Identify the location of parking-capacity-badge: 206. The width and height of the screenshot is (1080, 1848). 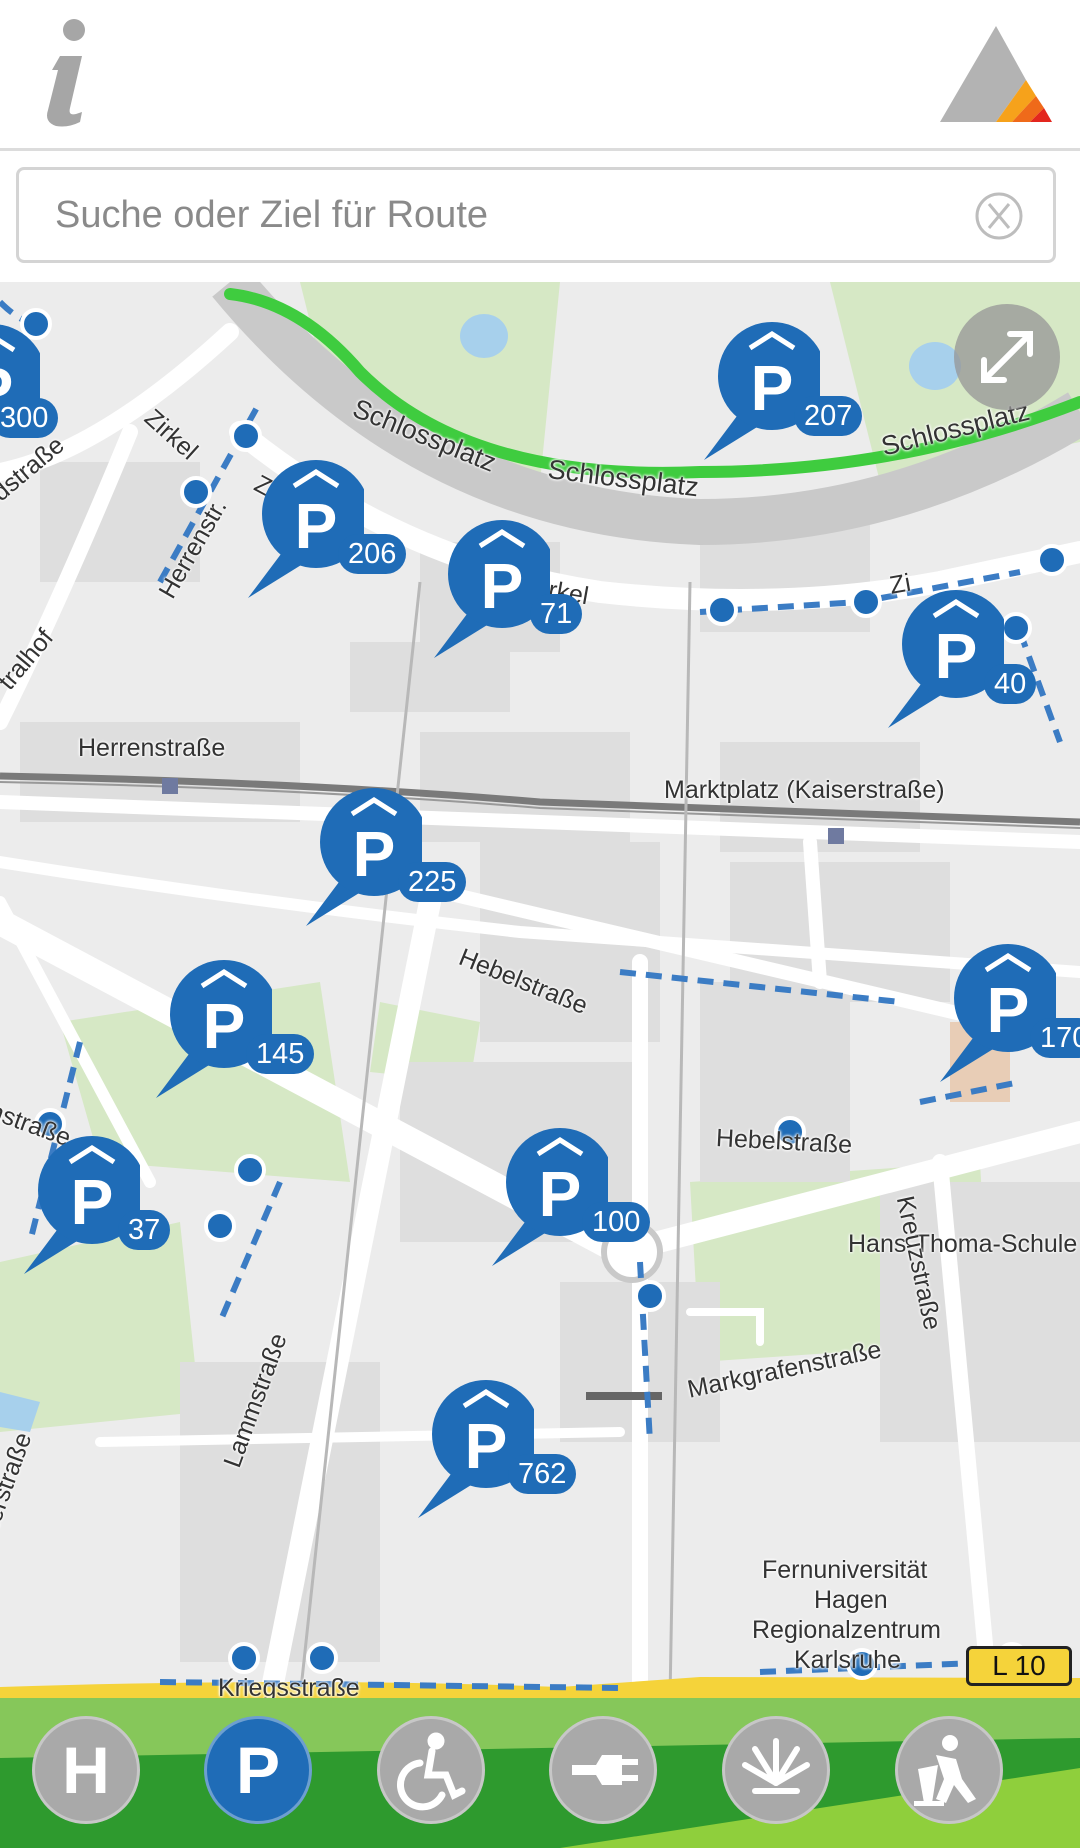
(372, 554).